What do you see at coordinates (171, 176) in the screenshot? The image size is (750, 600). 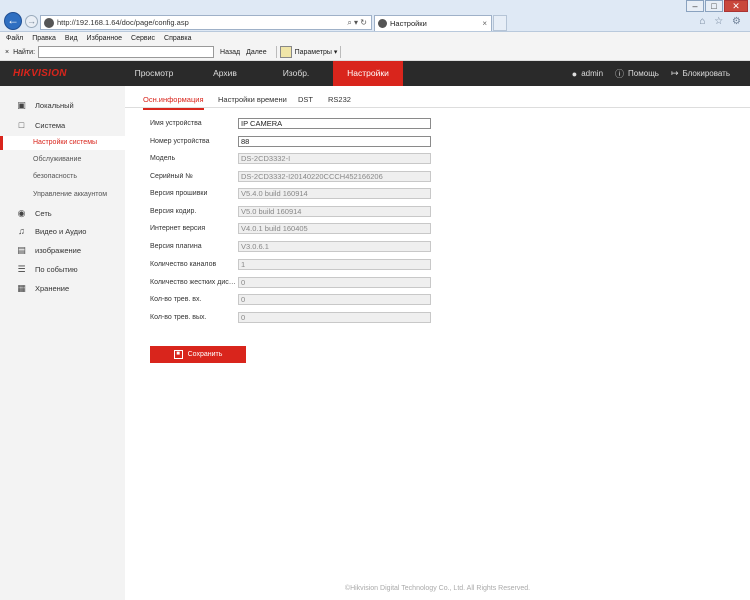 I see `field-label: Серийный №` at bounding box center [171, 176].